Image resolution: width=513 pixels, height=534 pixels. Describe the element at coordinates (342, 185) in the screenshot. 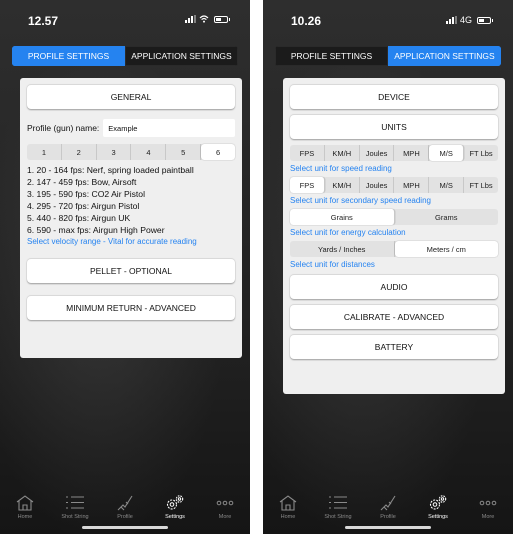

I see `secondary-unit-kmh: KM/H` at that location.